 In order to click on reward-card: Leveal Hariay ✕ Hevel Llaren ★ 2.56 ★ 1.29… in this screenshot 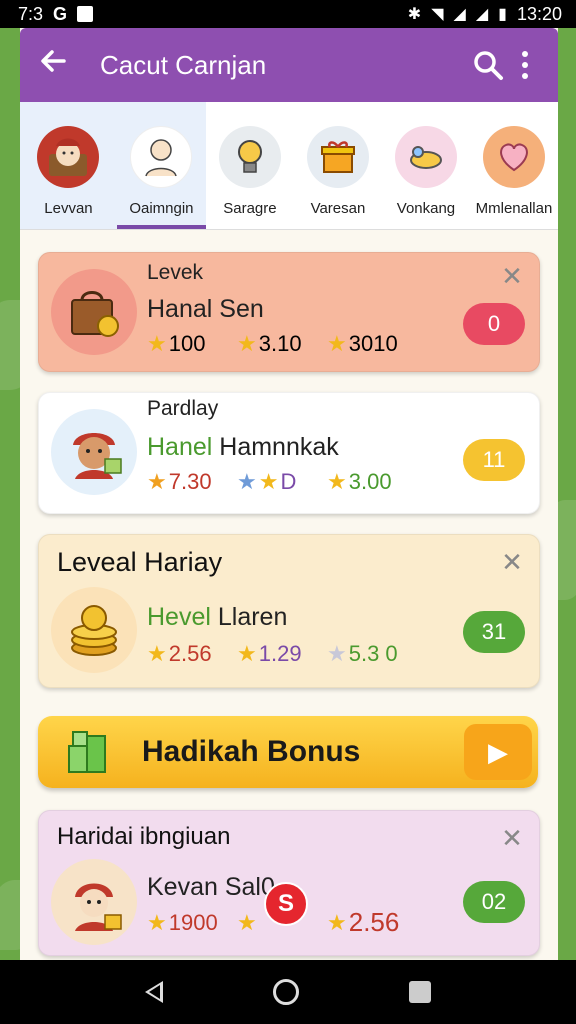, I will do `click(289, 611)`.